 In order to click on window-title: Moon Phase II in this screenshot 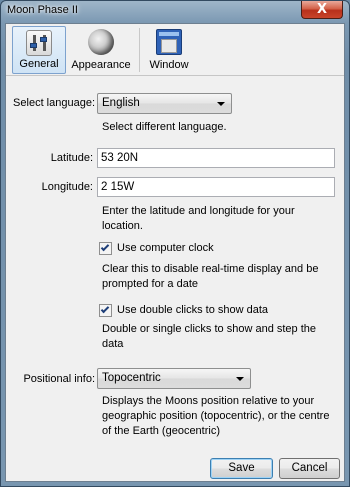, I will do `click(42, 10)`.